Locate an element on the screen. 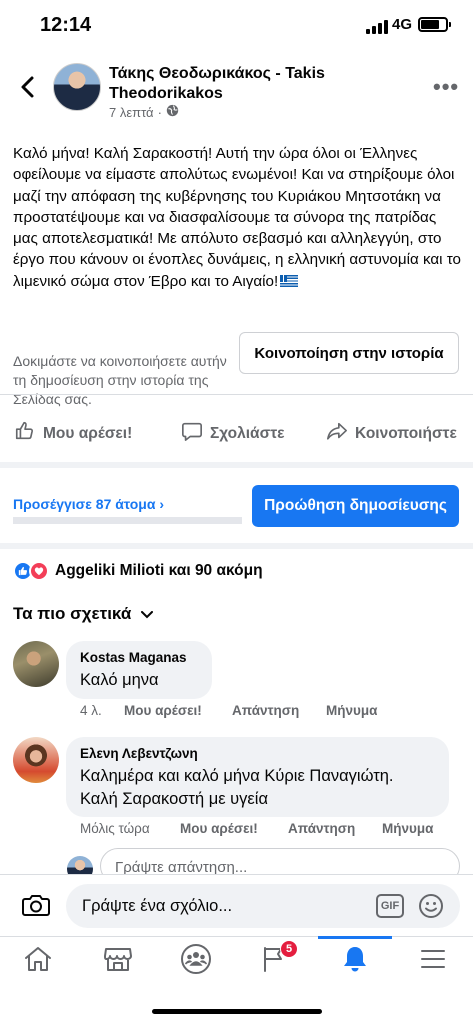 The height and width of the screenshot is (1024, 473). comment-composer: Γράψτε ένα σχόλιο... GIF is located at coordinates (236, 905).